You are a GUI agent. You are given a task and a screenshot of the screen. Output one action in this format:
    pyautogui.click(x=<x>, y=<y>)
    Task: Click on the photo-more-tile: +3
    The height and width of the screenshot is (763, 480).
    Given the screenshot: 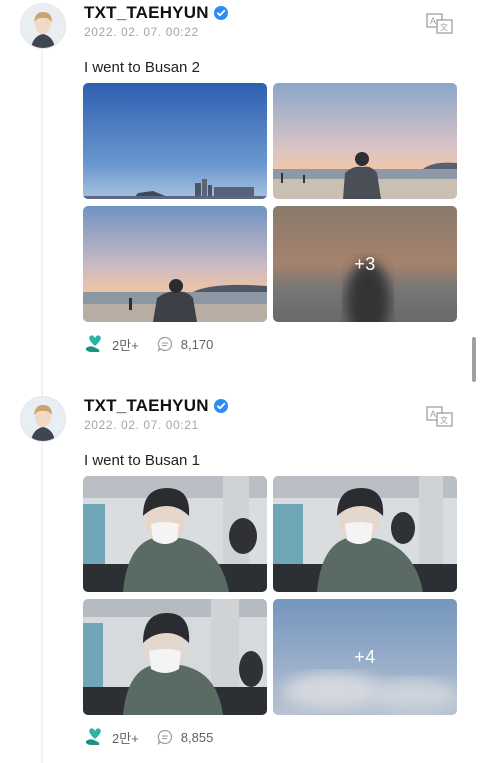 What is the action you would take?
    pyautogui.click(x=365, y=264)
    